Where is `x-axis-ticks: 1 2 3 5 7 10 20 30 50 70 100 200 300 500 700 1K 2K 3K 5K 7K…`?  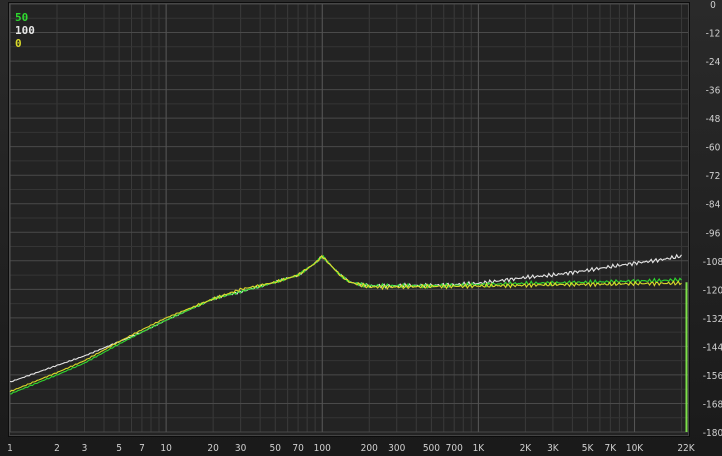
x-axis-ticks: 1 2 3 5 7 10 20 30 50 70 100 200 300 500 700 1K 2K 3K 5K 7K… is located at coordinates (351, 448).